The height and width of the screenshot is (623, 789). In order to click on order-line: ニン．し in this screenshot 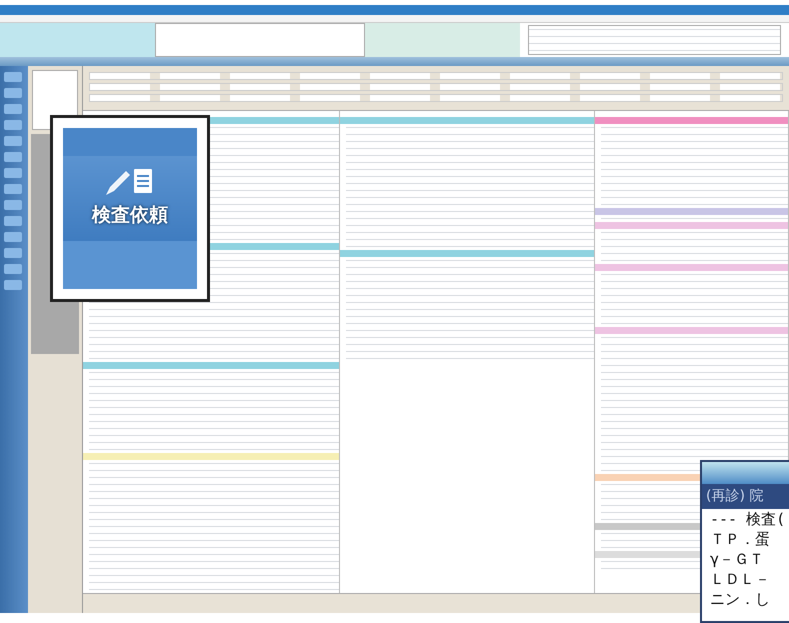, I will do `click(740, 599)`.